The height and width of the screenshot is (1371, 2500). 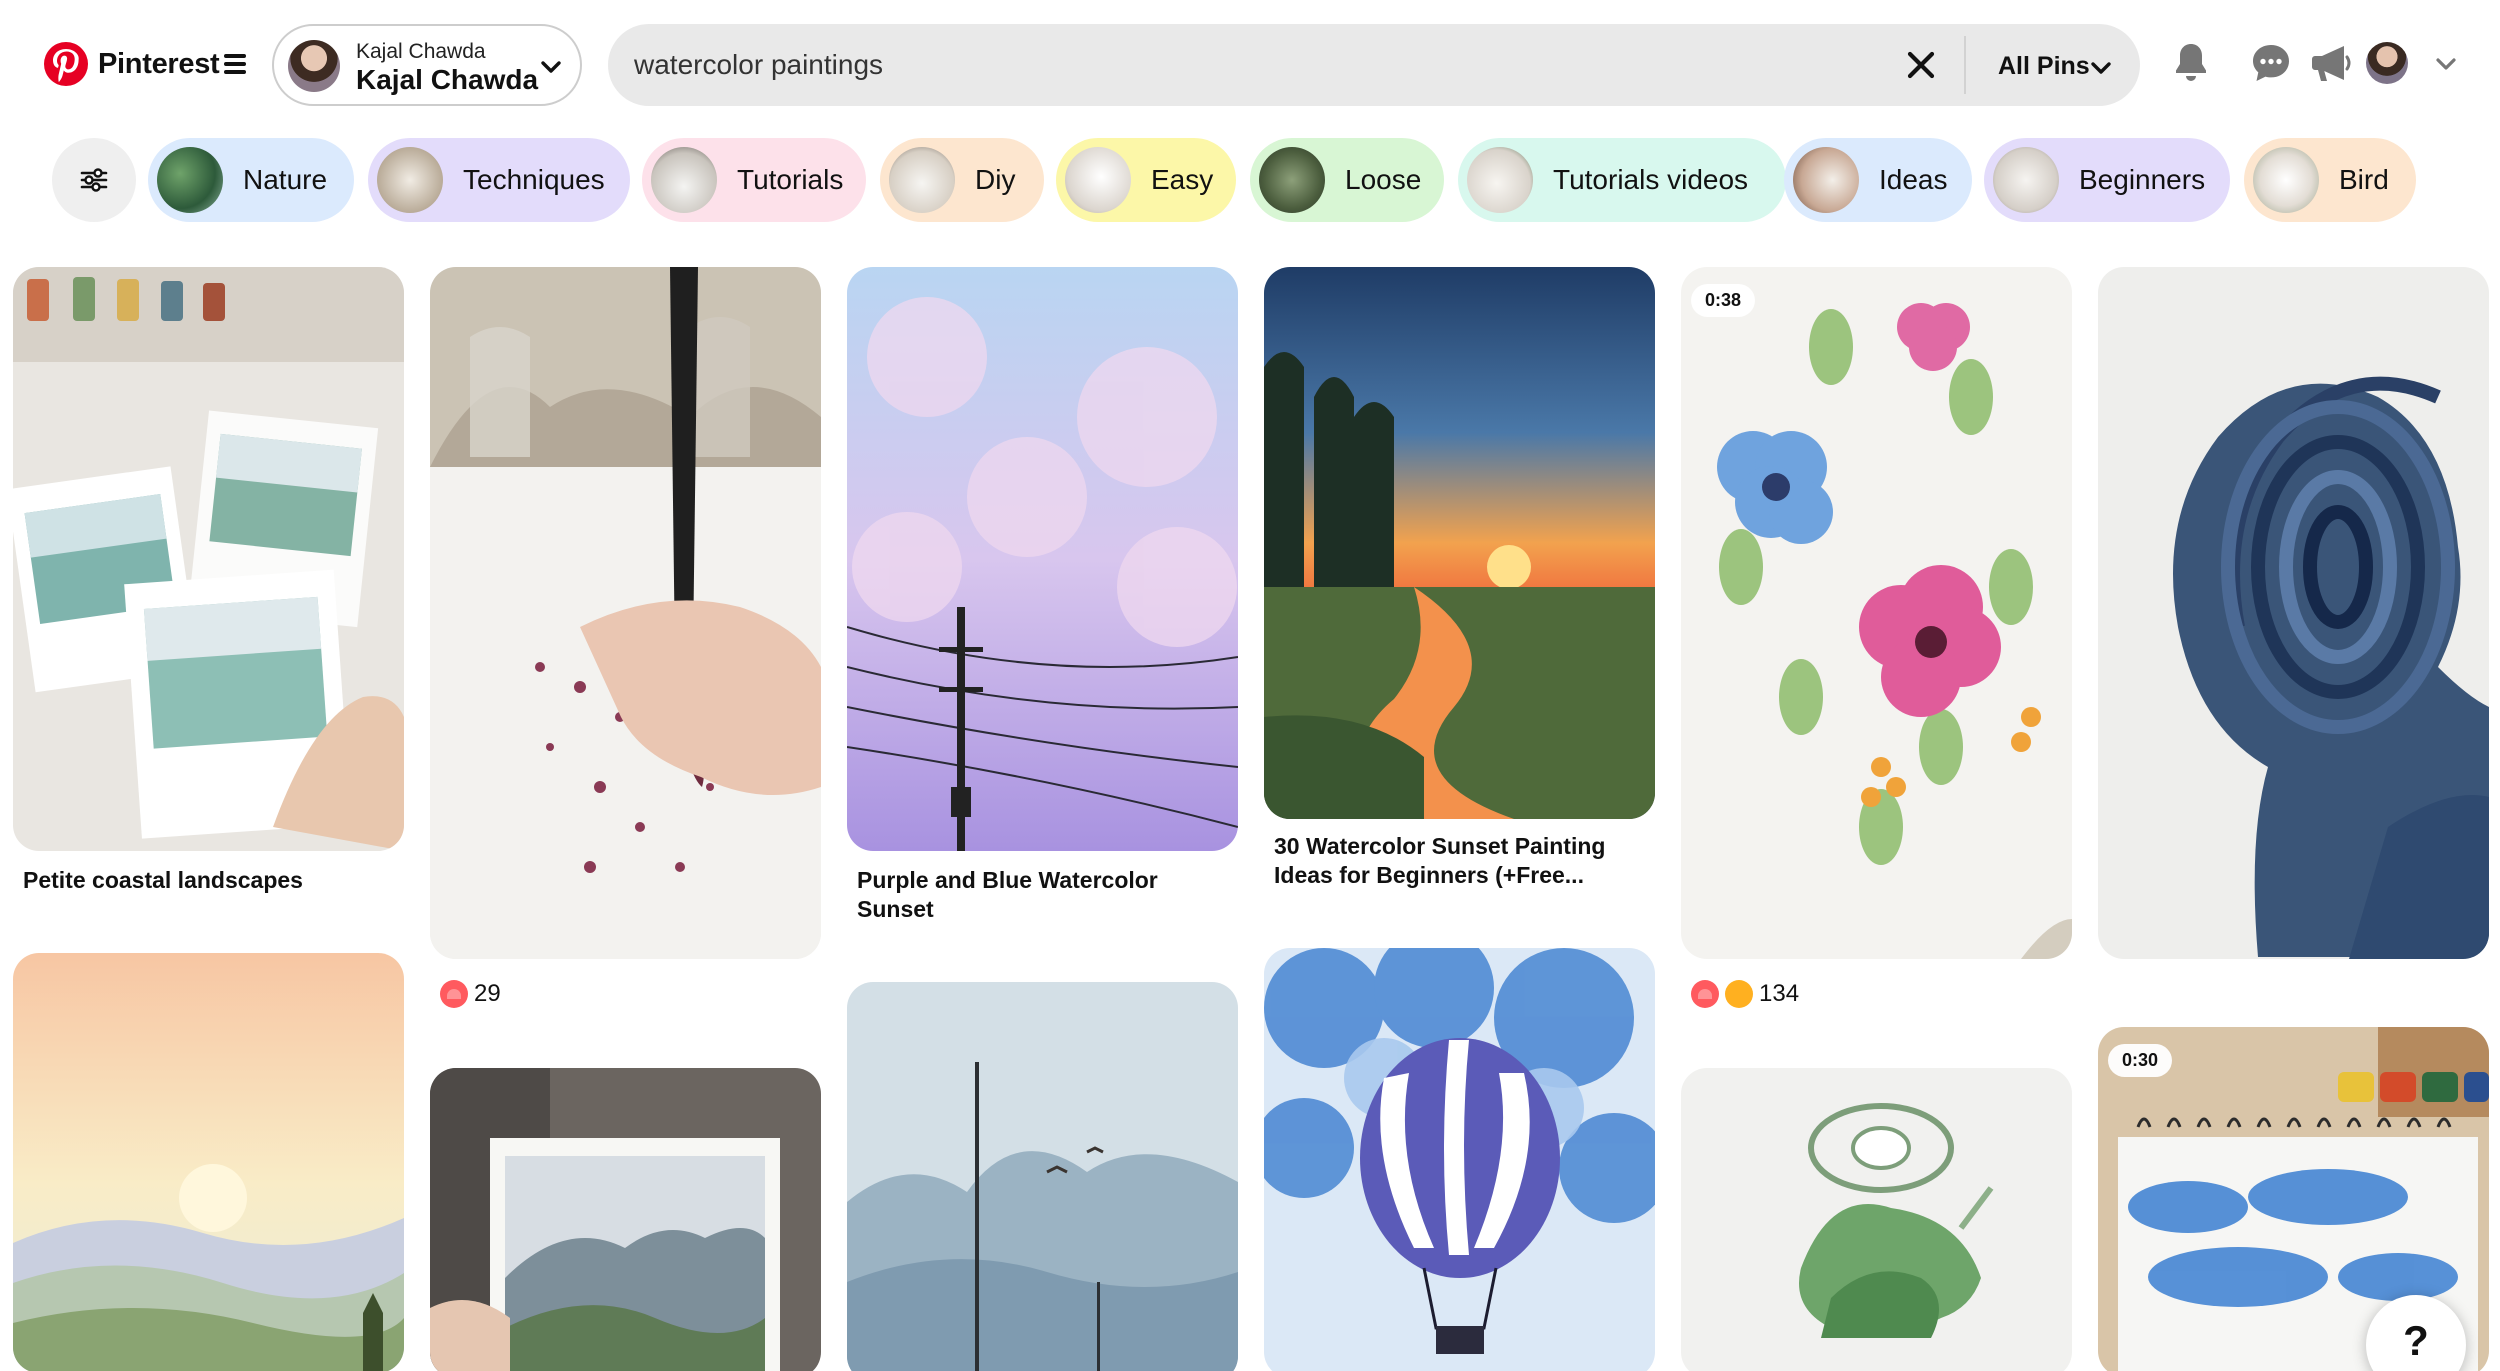 What do you see at coordinates (470, 994) in the screenshot?
I see `pin-reactions: 29` at bounding box center [470, 994].